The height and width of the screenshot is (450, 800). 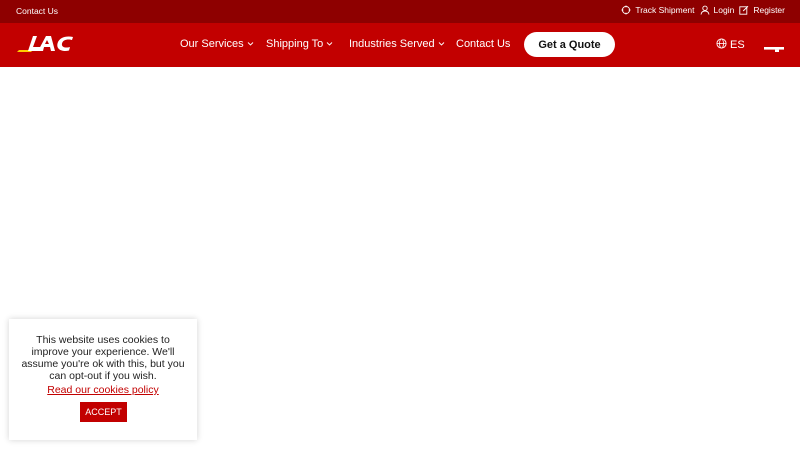 I want to click on language-switcher: ES, so click(x=730, y=45).